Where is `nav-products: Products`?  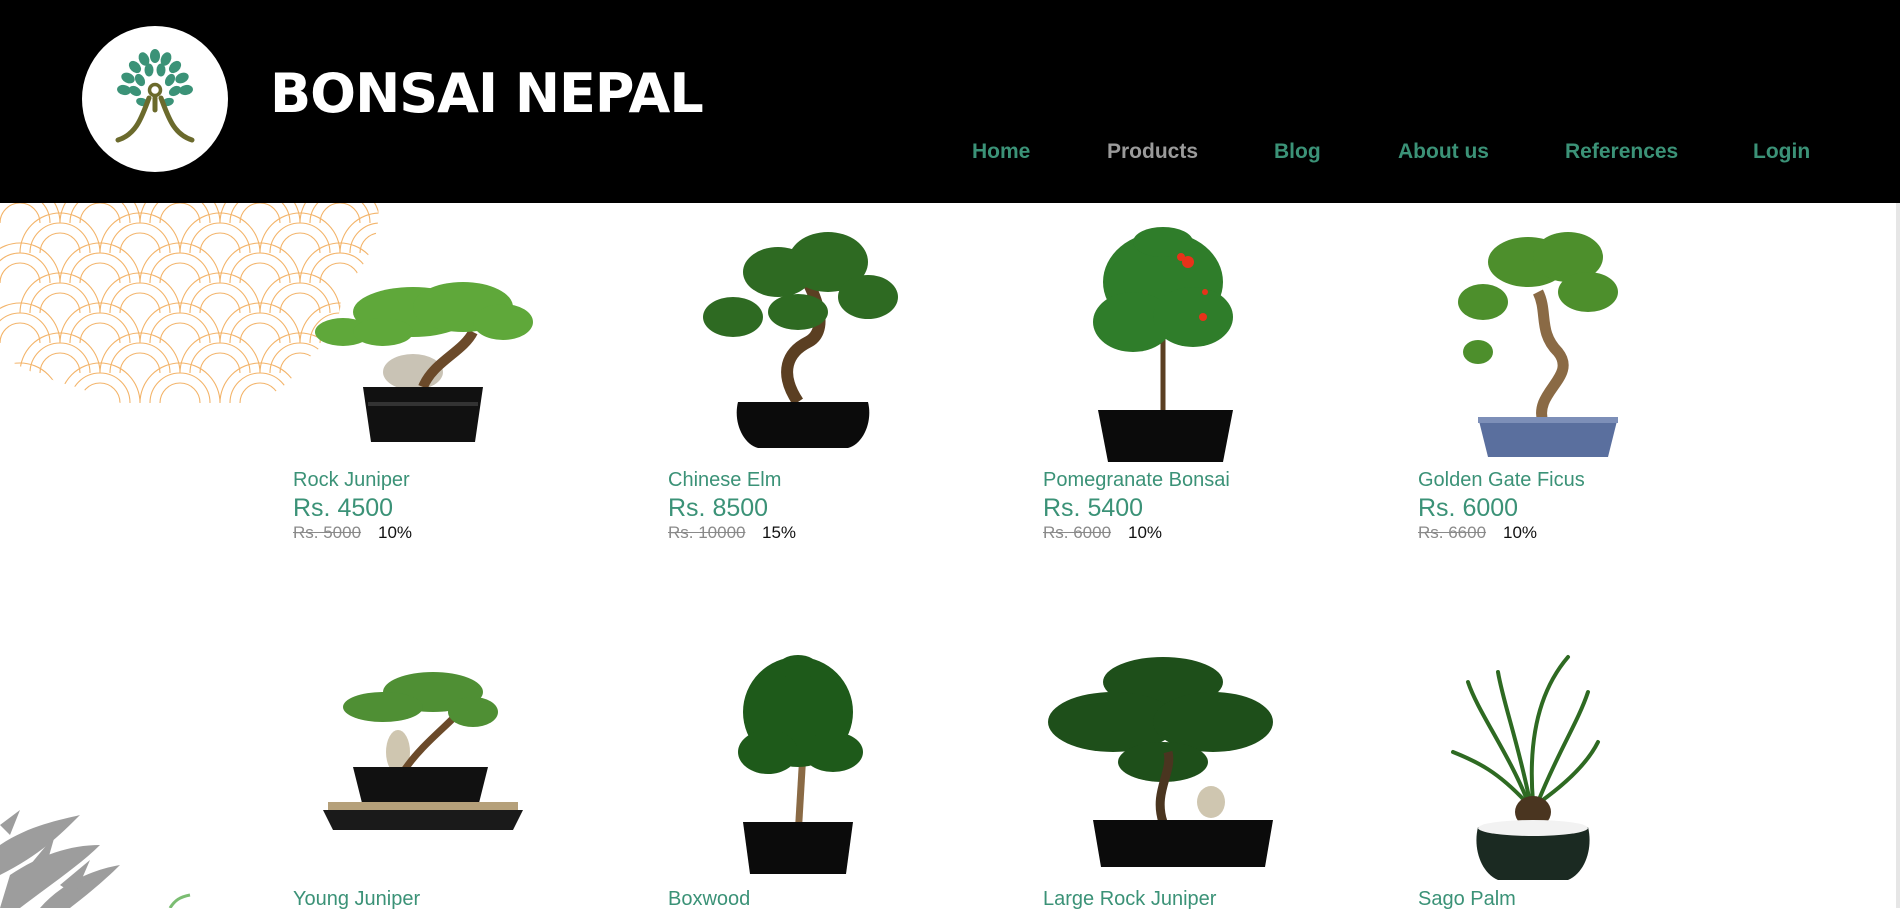 nav-products: Products is located at coordinates (1152, 152).